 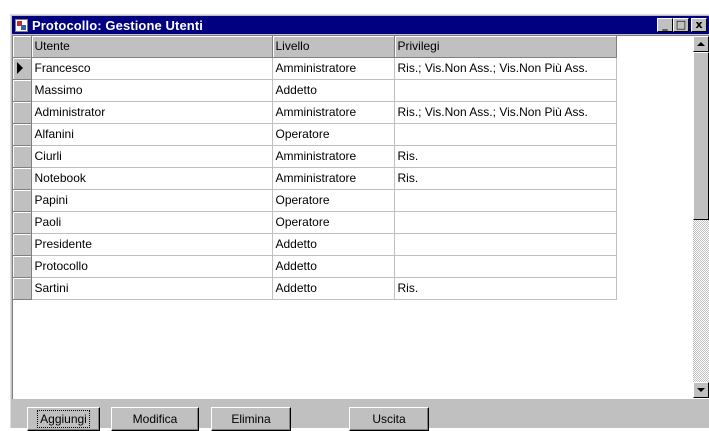 What do you see at coordinates (152, 200) in the screenshot?
I see `cell-utente: Papini` at bounding box center [152, 200].